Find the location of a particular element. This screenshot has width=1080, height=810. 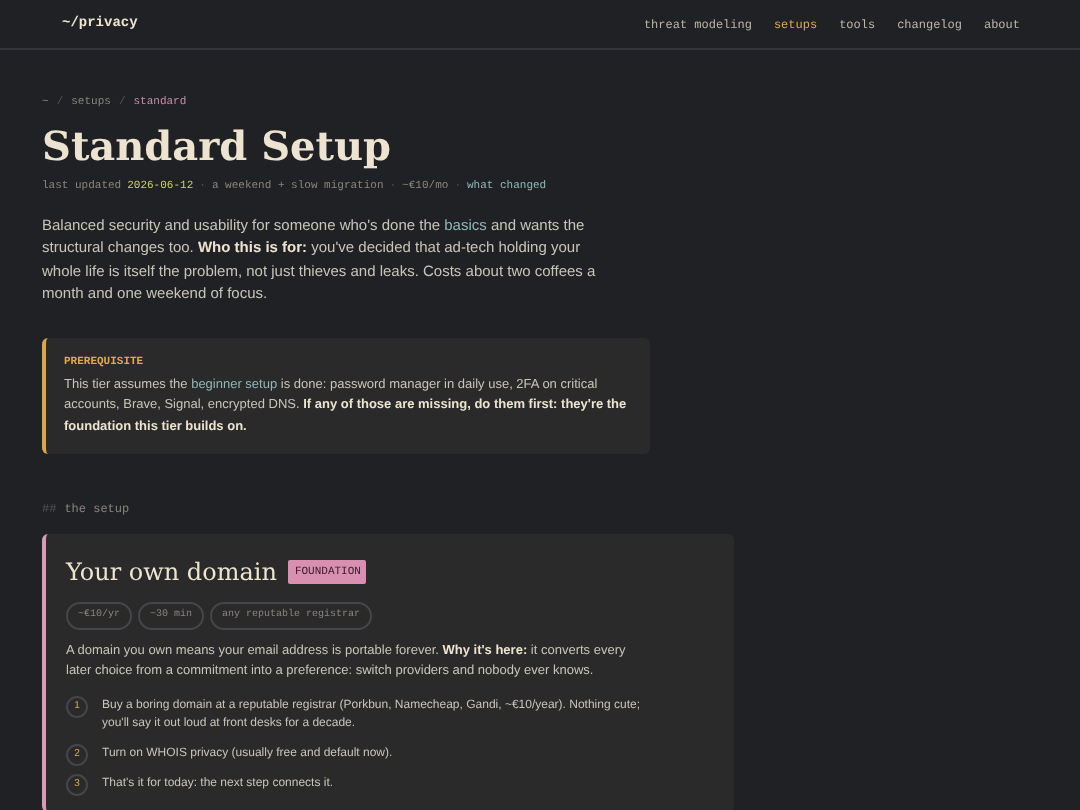

page-title: Standard Setup is located at coordinates (218, 146).